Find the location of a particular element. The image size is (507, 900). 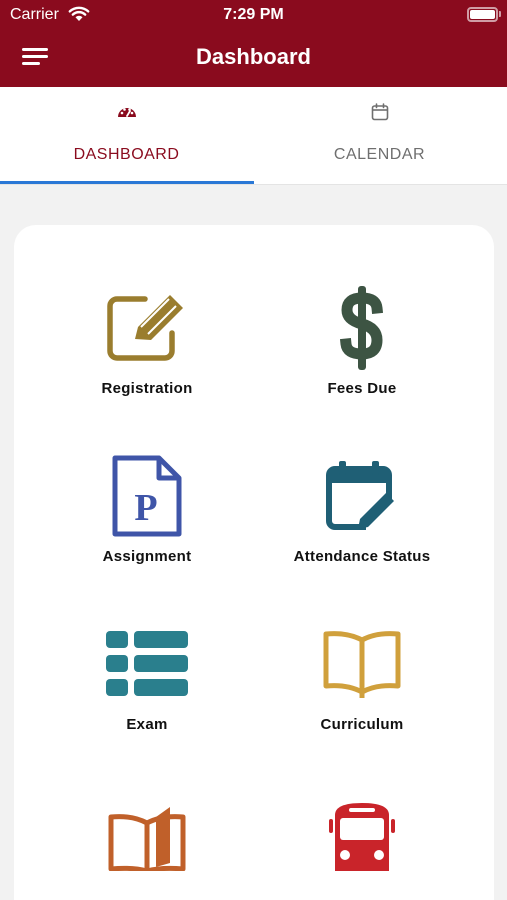

page-title: Dashboard is located at coordinates (253, 56).